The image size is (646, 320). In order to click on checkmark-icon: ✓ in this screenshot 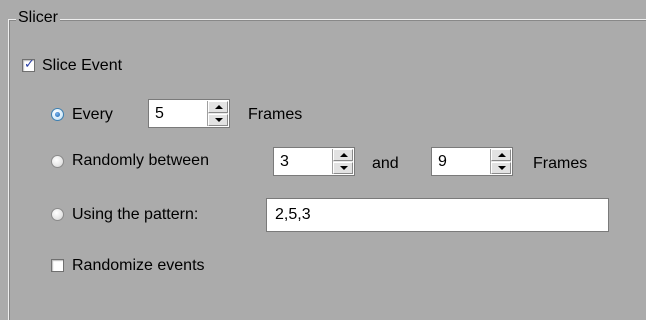, I will do `click(29, 64)`.